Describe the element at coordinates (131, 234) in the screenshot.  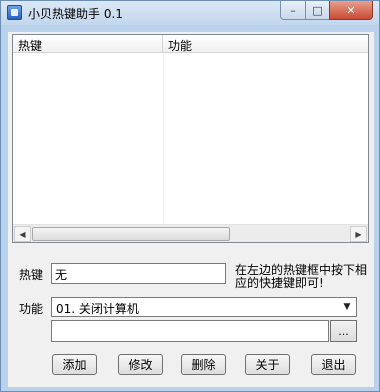
I see `scroll-thumb` at that location.